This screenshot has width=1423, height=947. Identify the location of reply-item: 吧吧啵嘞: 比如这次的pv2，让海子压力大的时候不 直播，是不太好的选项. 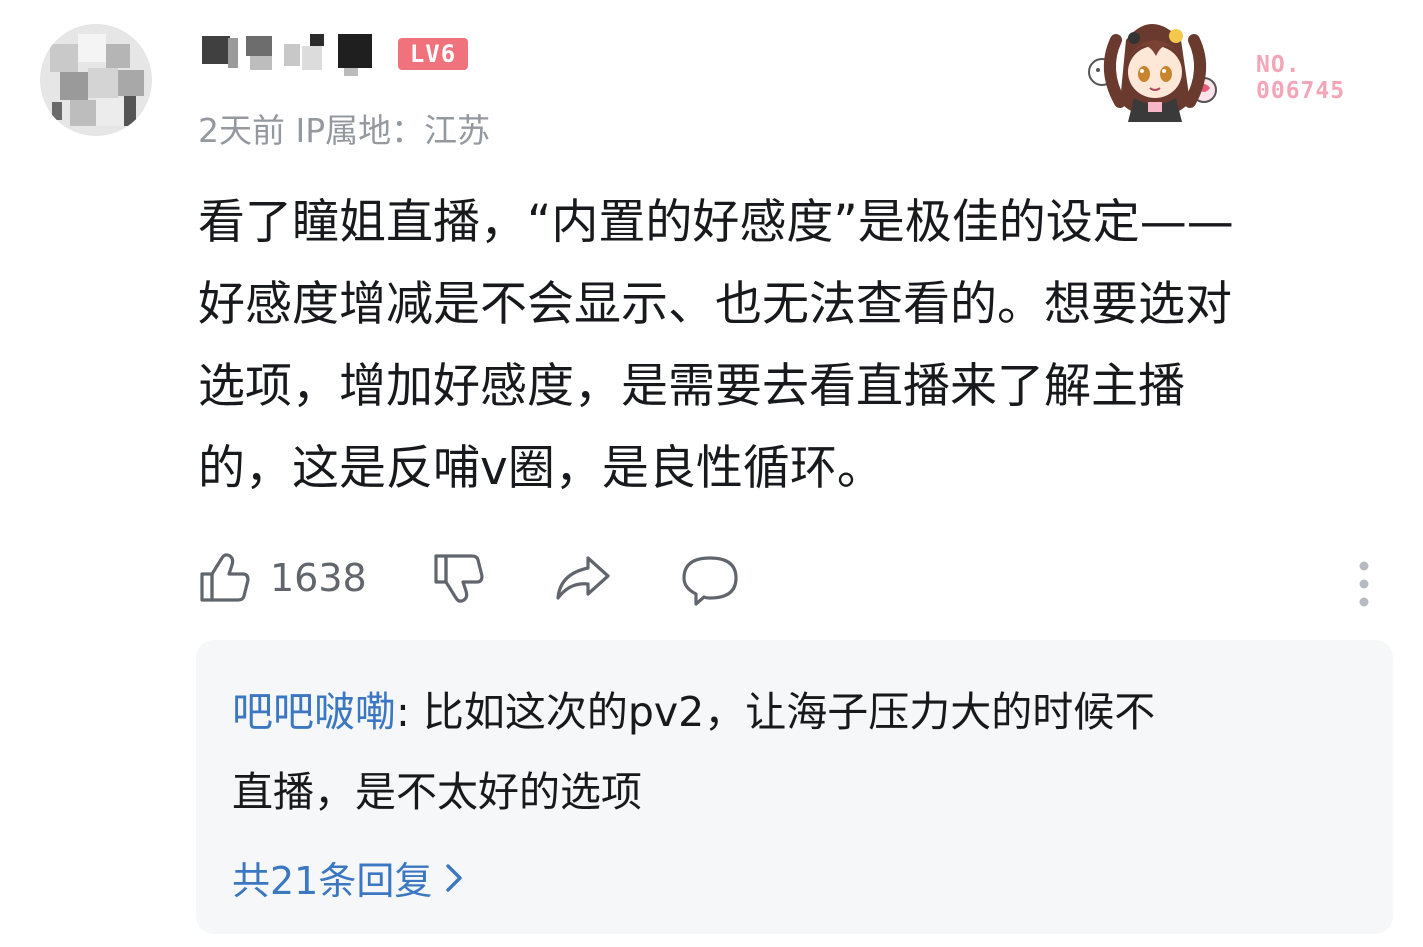
(787, 752).